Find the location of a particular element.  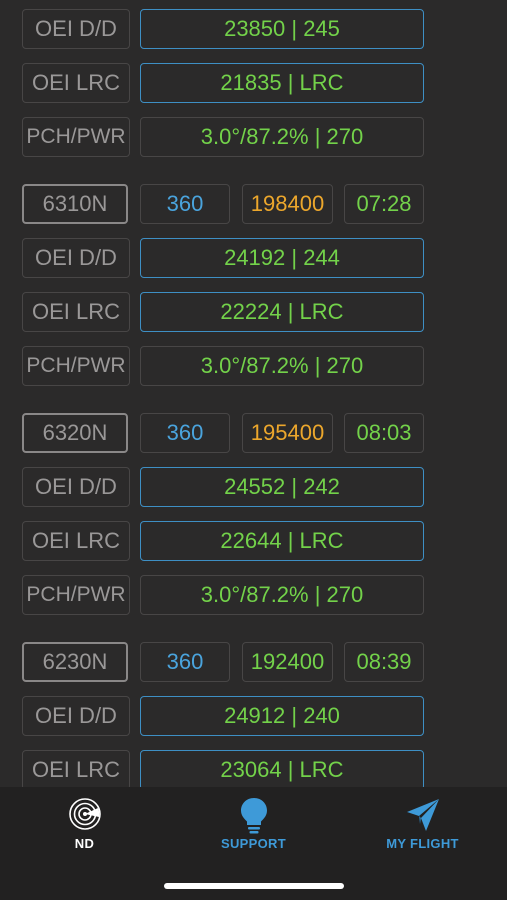

group-row-oei-dd: OEI D/D 24552 | 242 is located at coordinates (253, 488).